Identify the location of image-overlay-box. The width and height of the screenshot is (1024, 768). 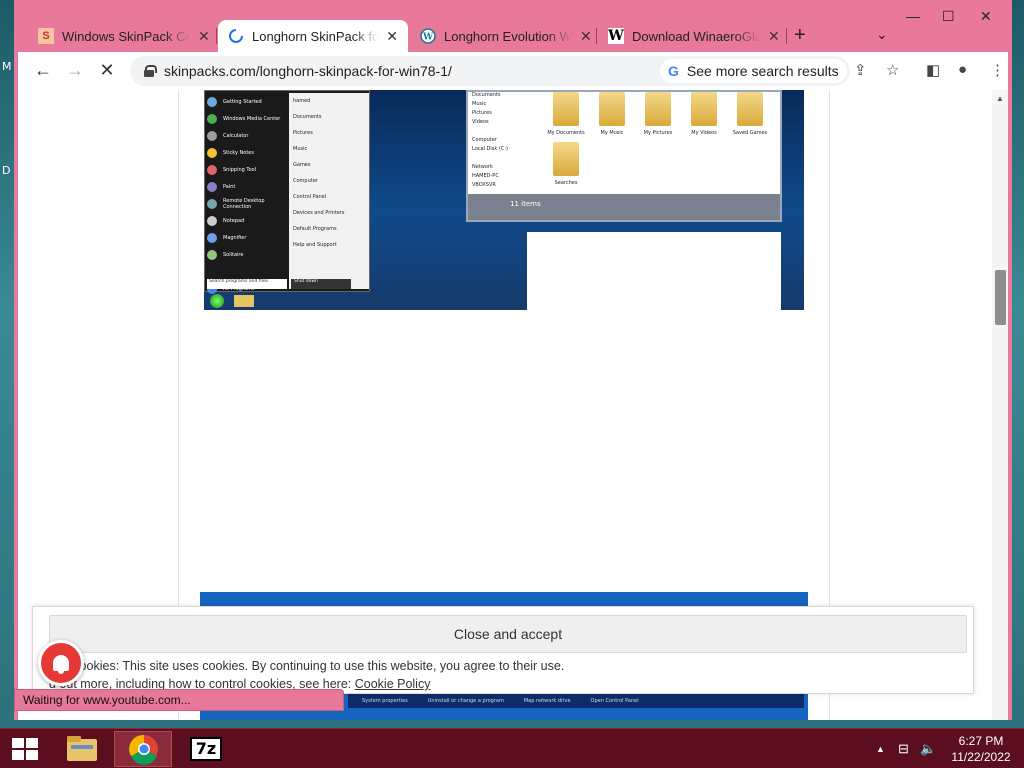
(654, 271).